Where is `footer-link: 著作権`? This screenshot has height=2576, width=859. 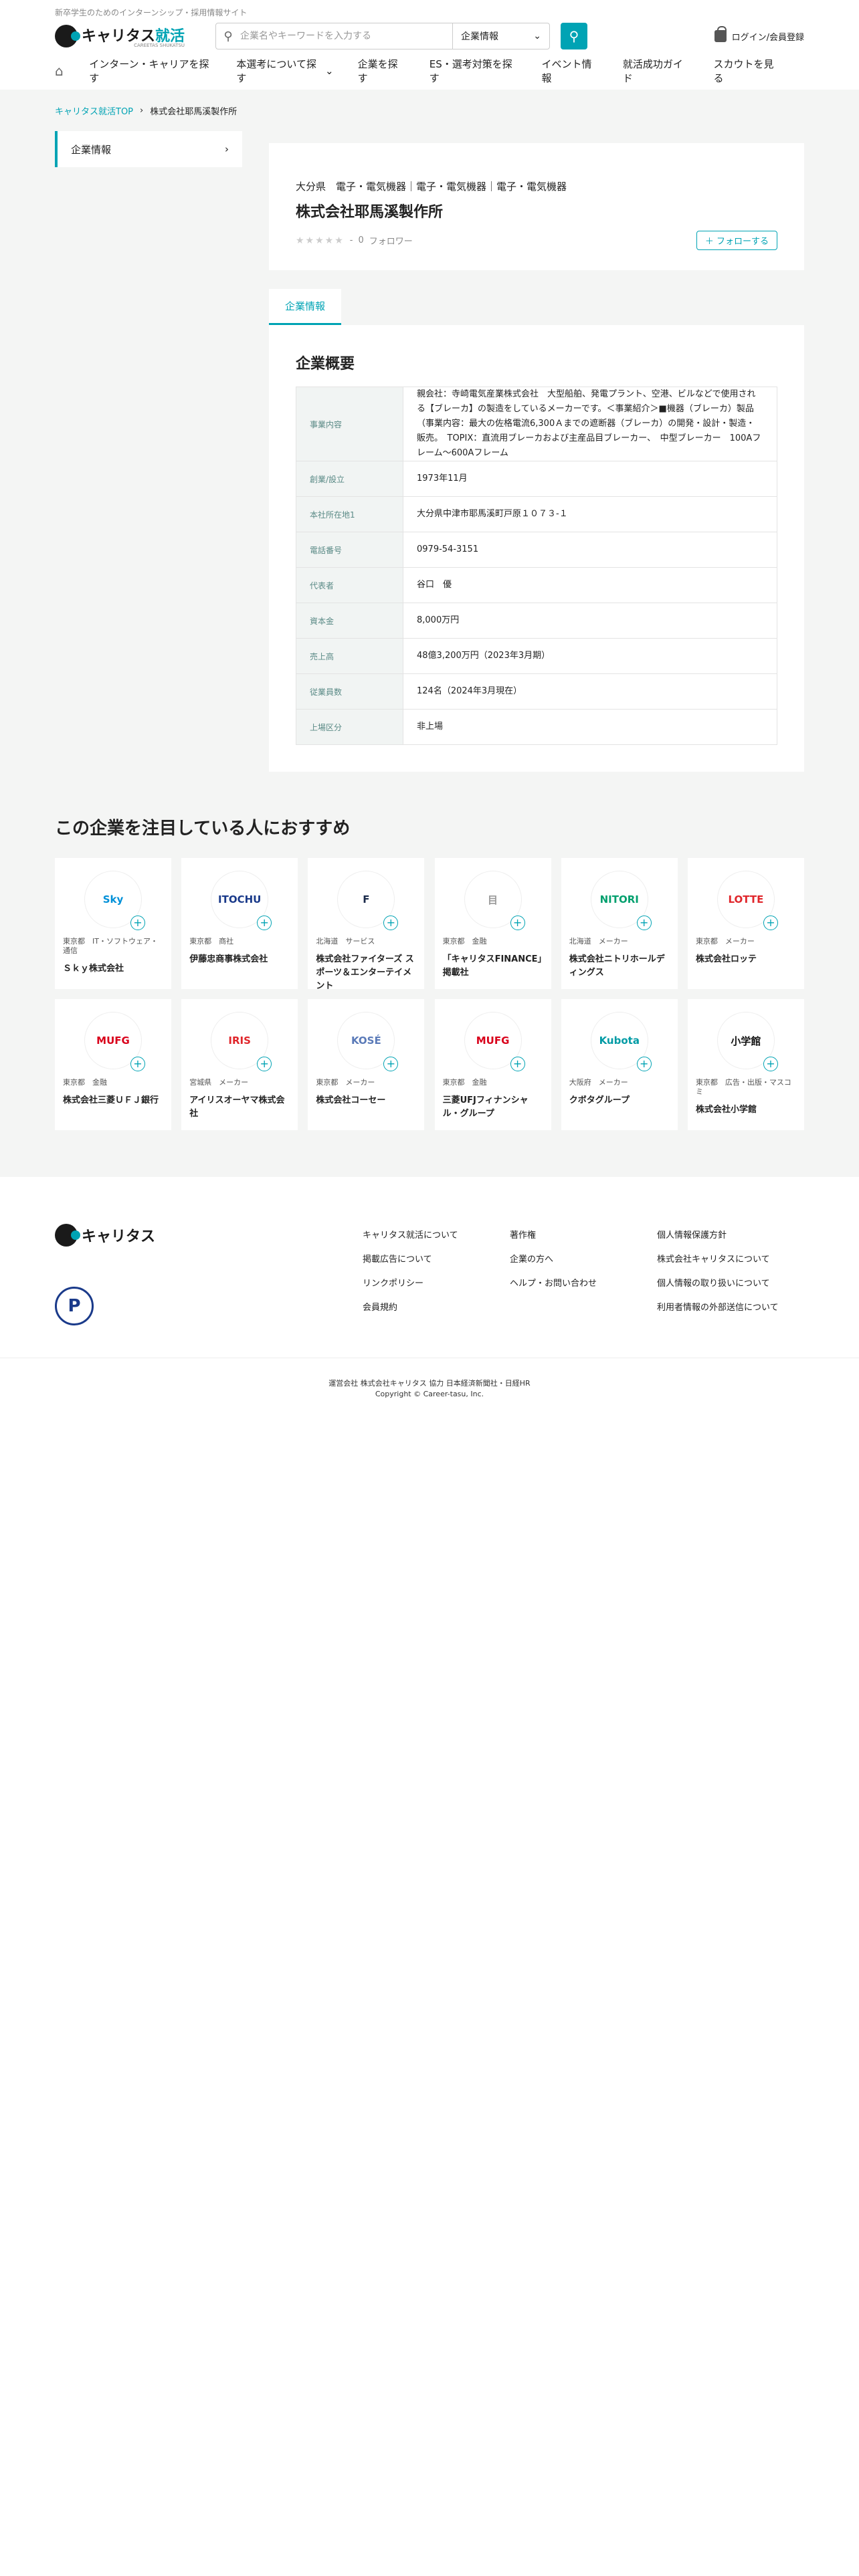
footer-link: 著作権 is located at coordinates (584, 1236).